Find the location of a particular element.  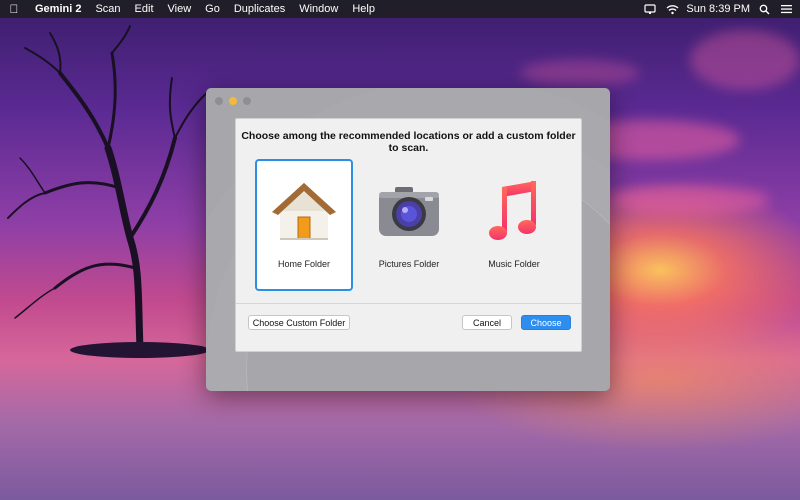

menu-go: Go is located at coordinates (212, 9).